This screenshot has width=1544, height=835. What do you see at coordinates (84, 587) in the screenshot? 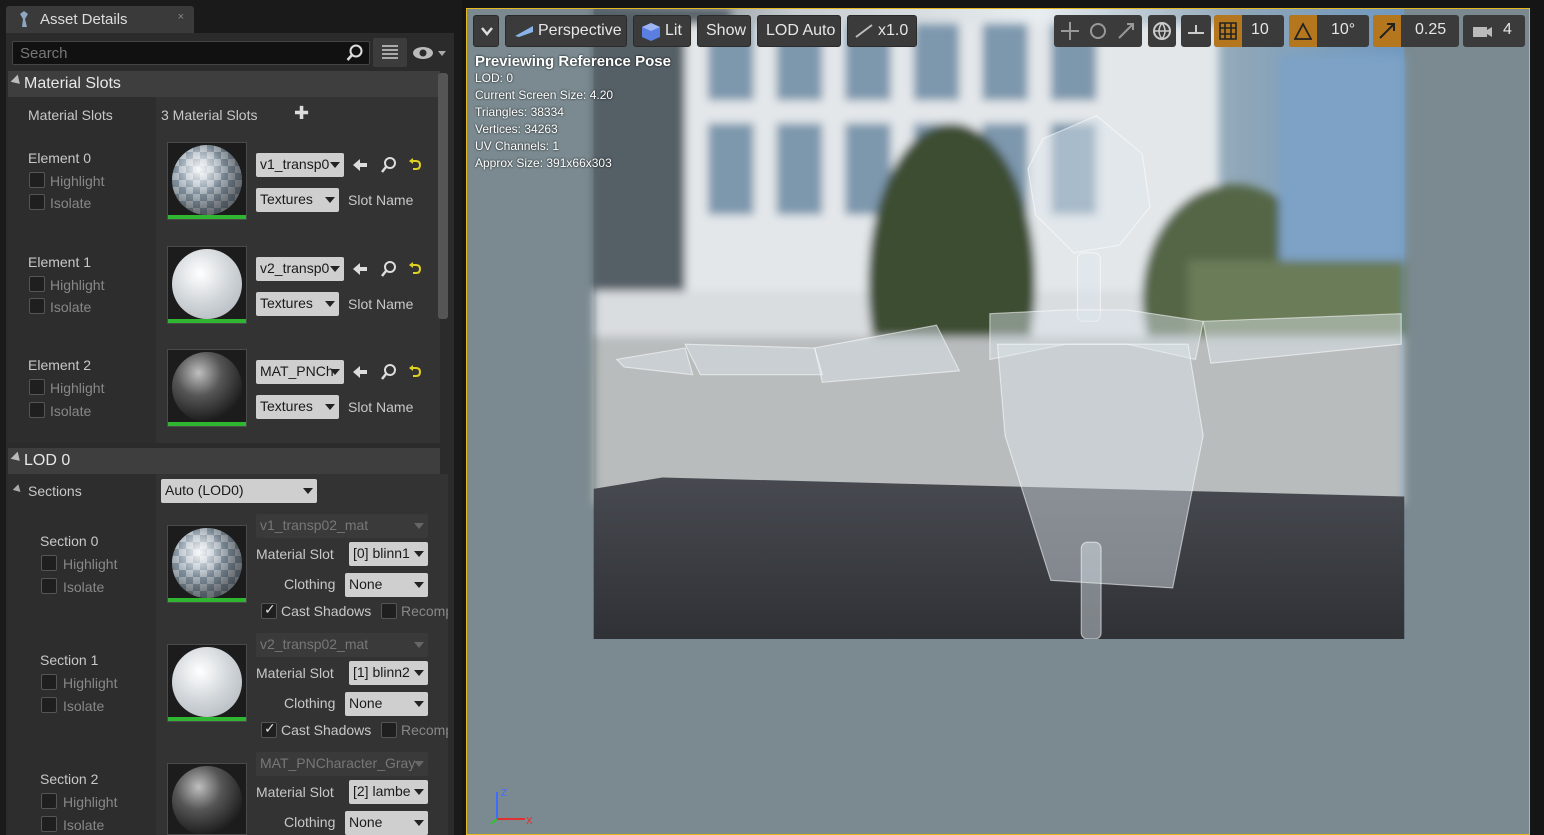
I see `isolate-label: Isolate` at bounding box center [84, 587].